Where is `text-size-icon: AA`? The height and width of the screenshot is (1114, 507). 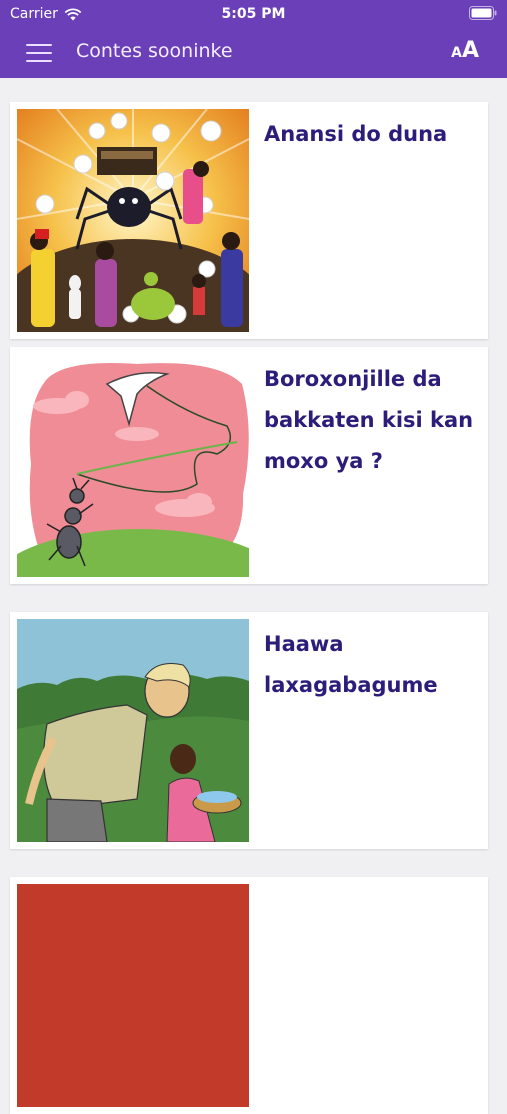
text-size-icon: AA is located at coordinates (465, 50).